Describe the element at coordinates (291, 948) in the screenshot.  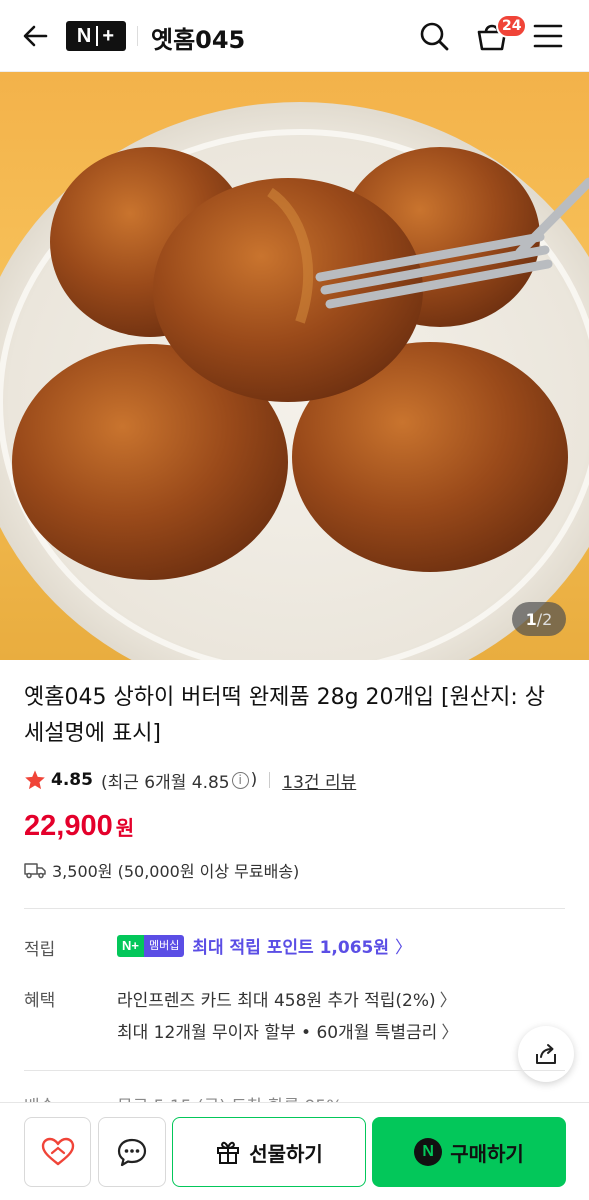
I see `points-text: 최대 적립 포인트 1,065원` at that location.